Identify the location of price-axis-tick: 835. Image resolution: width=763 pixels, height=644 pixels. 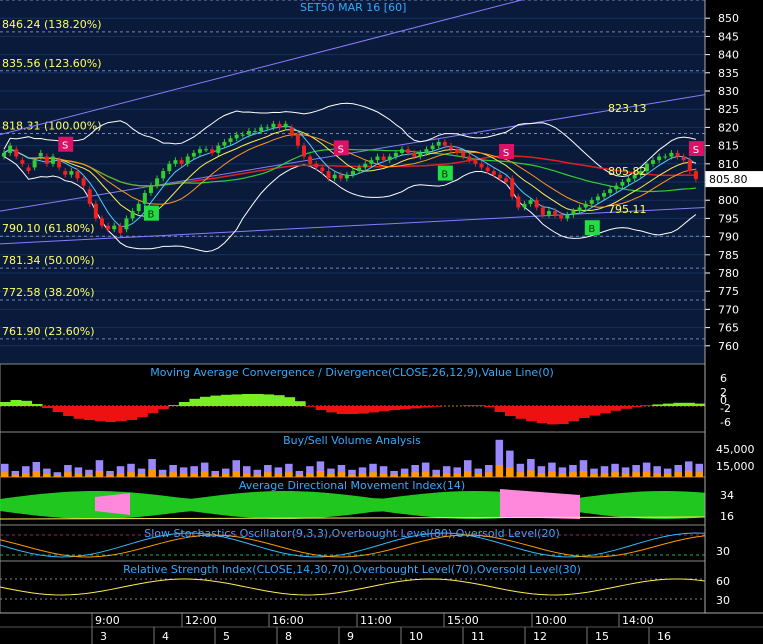
(728, 73).